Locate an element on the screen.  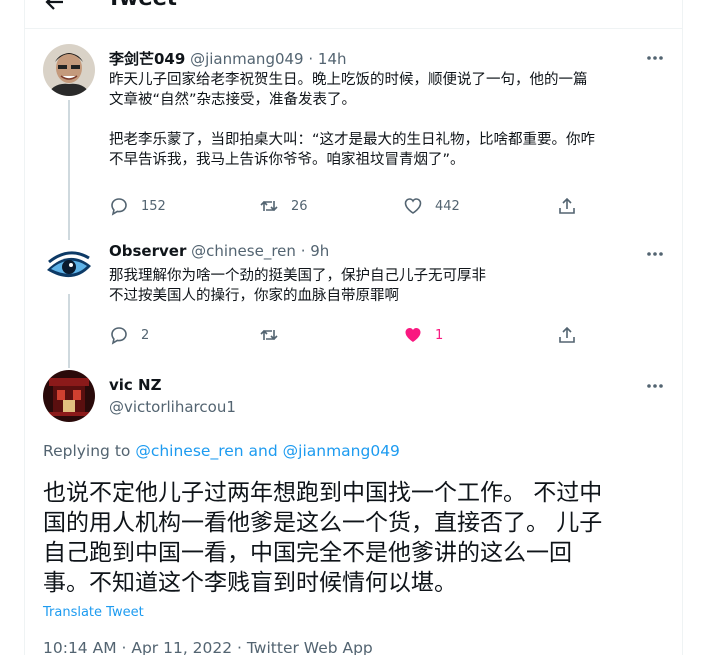
text-line: 不早告诉我，我马上告诉你爷爷。咱家祖坟冒青烟了”。 is located at coordinates (287, 160).